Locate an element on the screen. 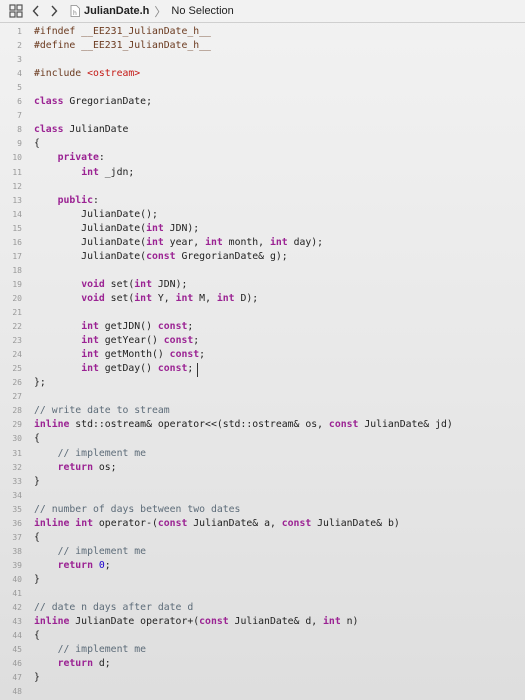  line-number: 37 is located at coordinates (17, 537).